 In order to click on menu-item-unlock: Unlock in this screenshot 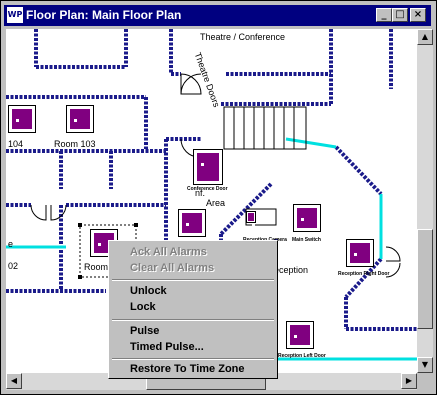, I will do `click(193, 291)`.